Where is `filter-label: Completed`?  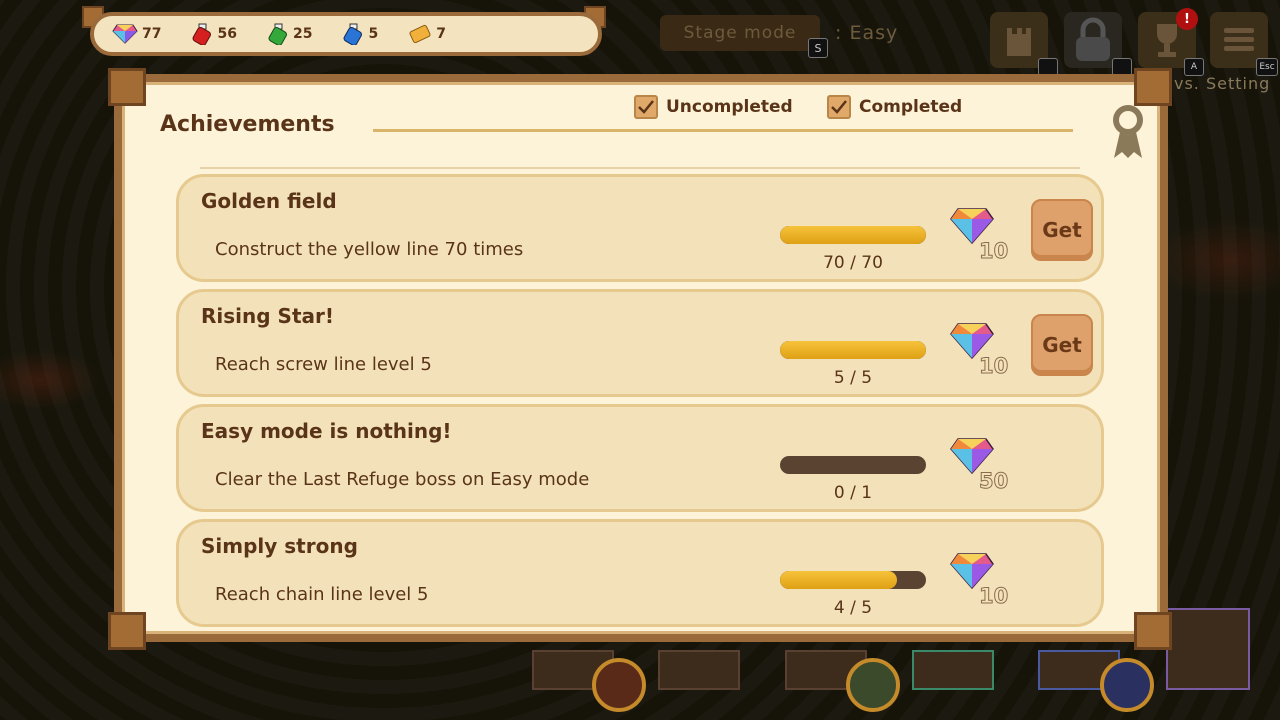 filter-label: Completed is located at coordinates (911, 107).